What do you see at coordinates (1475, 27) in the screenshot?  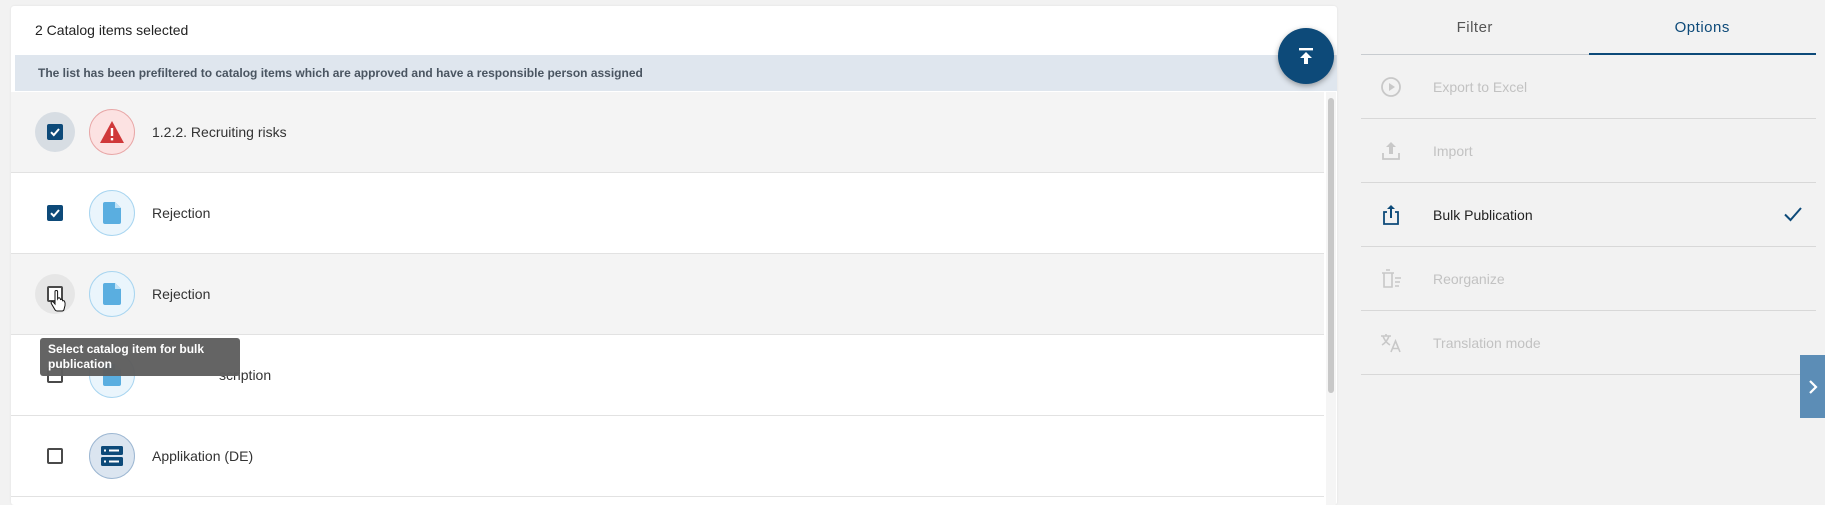 I see `tab-filter: Filter` at bounding box center [1475, 27].